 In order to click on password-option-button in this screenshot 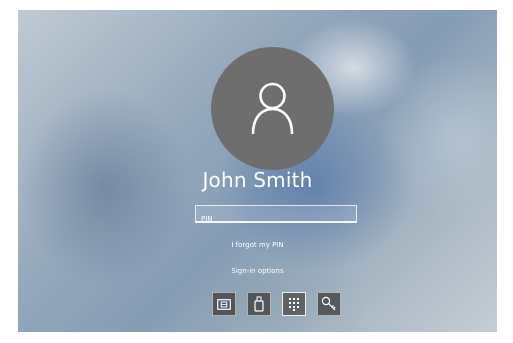, I will do `click(329, 304)`.